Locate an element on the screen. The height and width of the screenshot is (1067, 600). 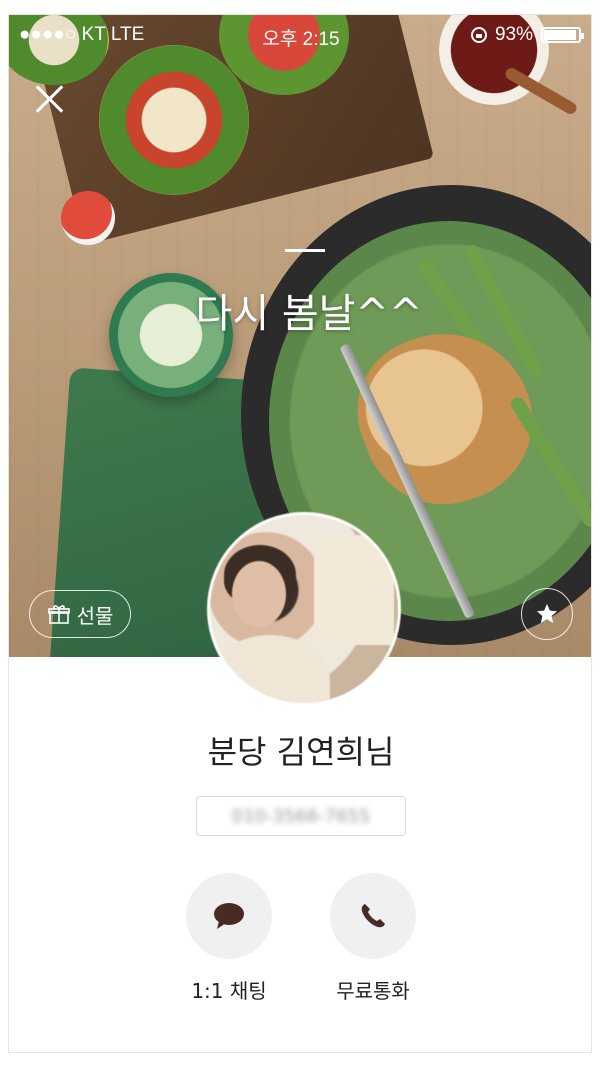
battery-level is located at coordinates (560, 35).